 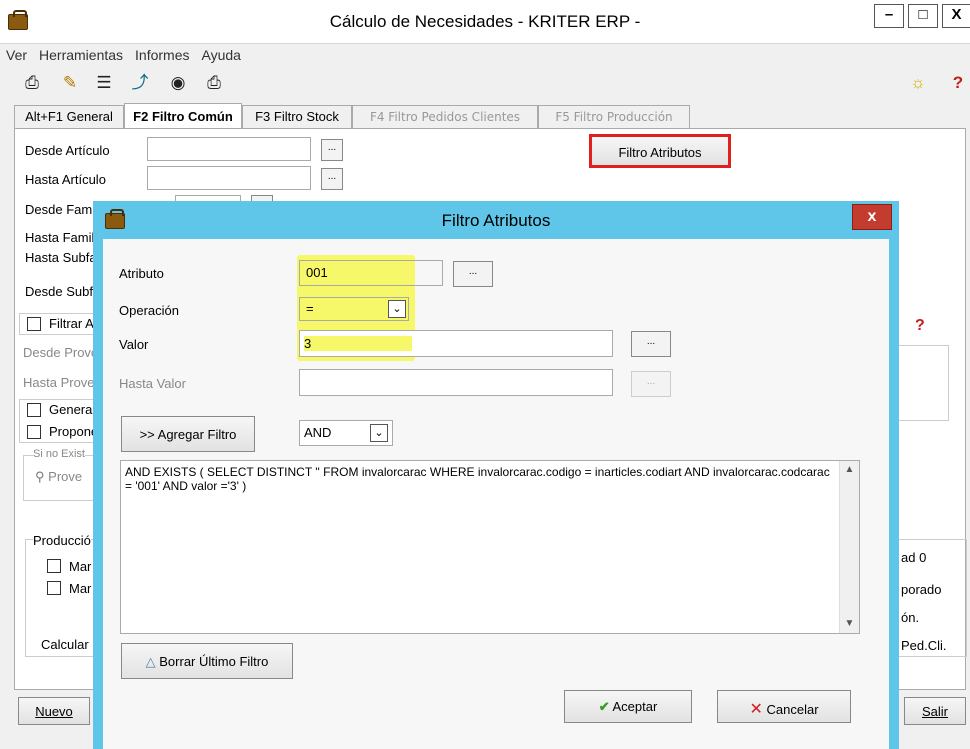 What do you see at coordinates (59, 291) in the screenshot?
I see `desde-subfamilia-label: Desde Subf` at bounding box center [59, 291].